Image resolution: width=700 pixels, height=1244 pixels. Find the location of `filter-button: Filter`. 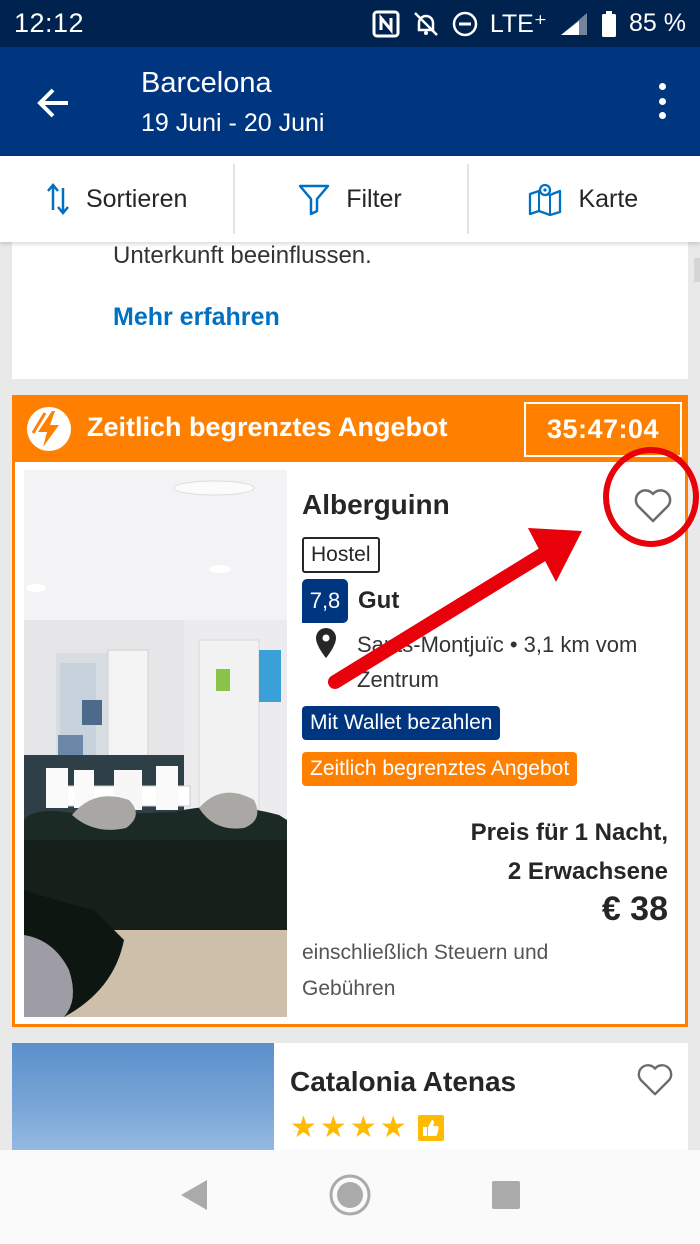

filter-button: Filter is located at coordinates (349, 199).